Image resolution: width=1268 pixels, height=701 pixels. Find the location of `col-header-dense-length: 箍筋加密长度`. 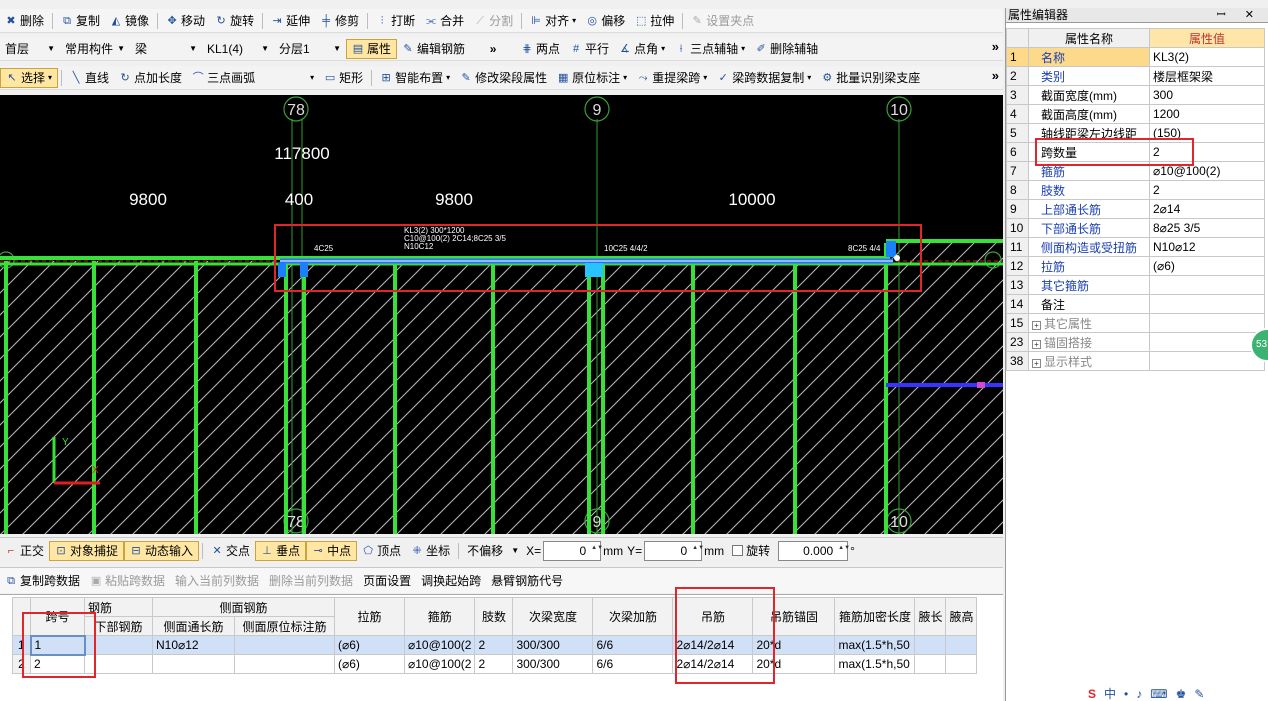

col-header-dense-length: 箍筋加密长度 is located at coordinates (875, 616).